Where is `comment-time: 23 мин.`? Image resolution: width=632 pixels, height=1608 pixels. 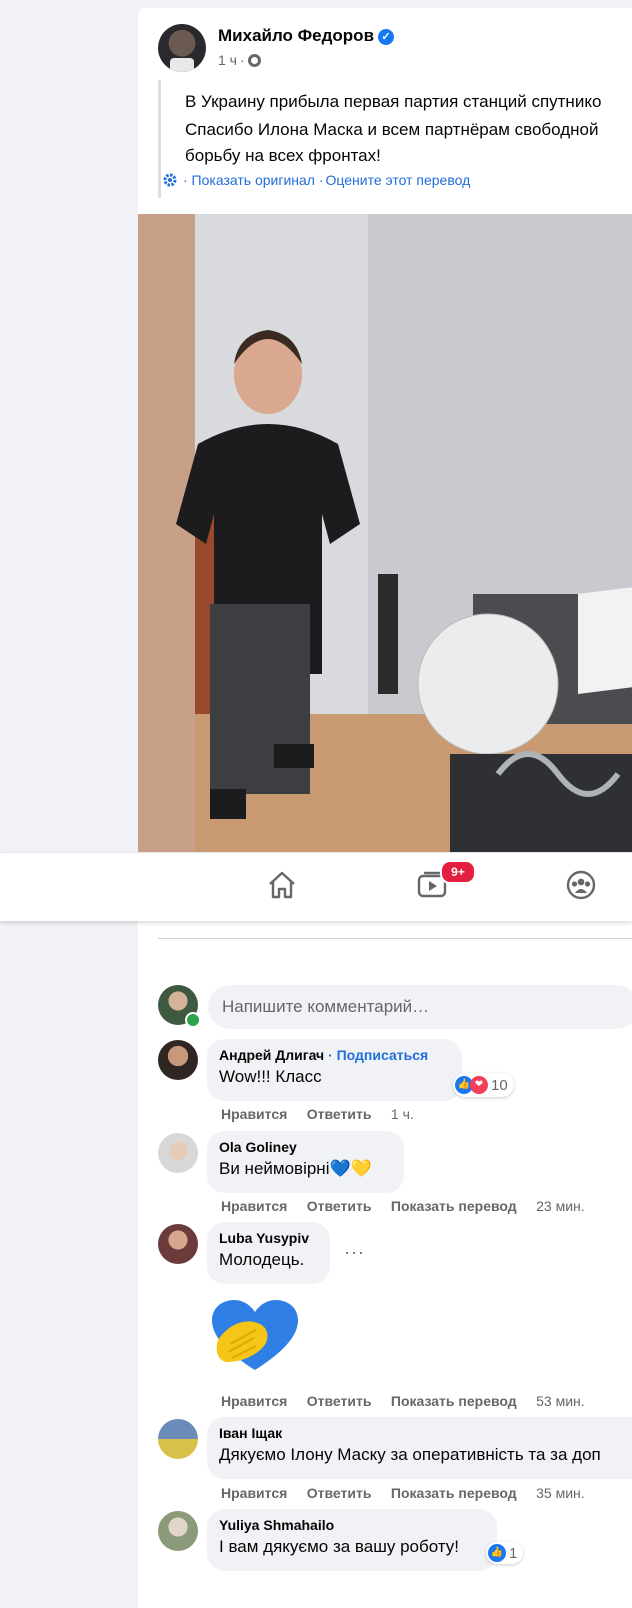
comment-time: 23 мин. is located at coordinates (560, 1206).